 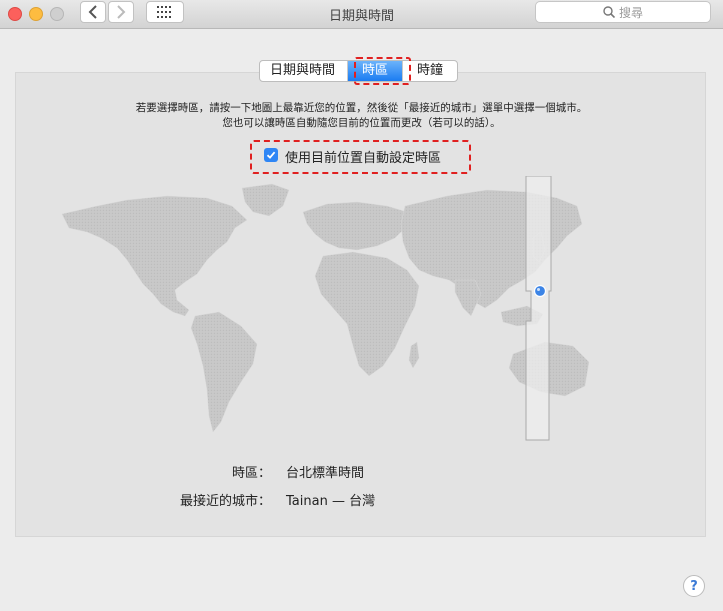 I want to click on timezone-label: 時區：, so click(x=251, y=473).